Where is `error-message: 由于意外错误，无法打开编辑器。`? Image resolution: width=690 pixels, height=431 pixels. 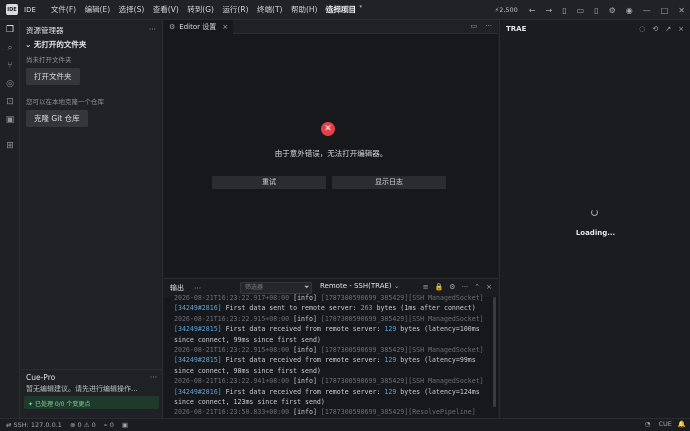
error-message: 由于意外错误，无法打开编辑器。 is located at coordinates (331, 153).